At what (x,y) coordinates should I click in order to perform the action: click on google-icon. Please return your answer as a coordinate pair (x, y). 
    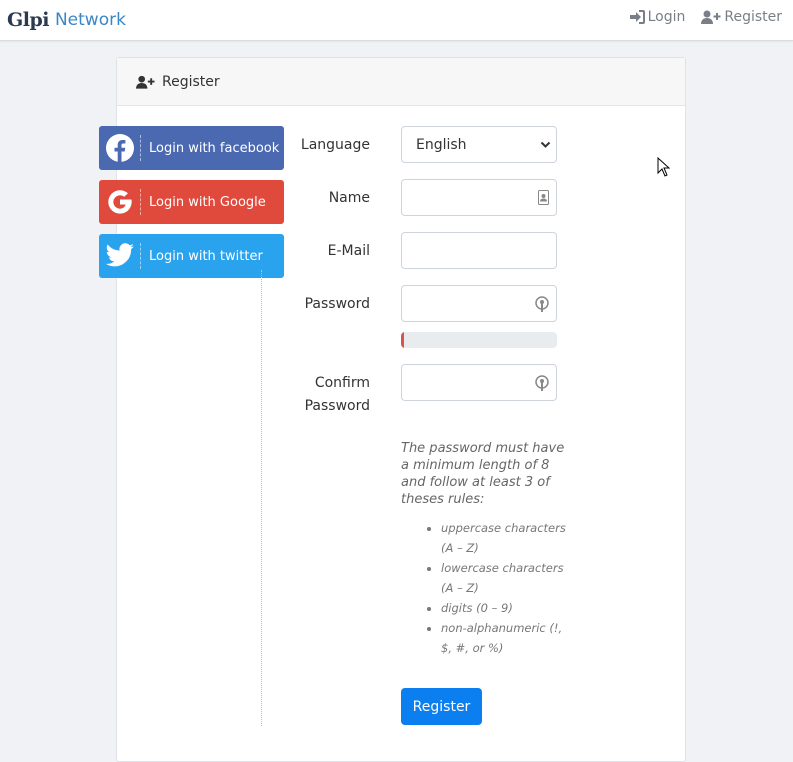
    Looking at the image, I should click on (120, 202).